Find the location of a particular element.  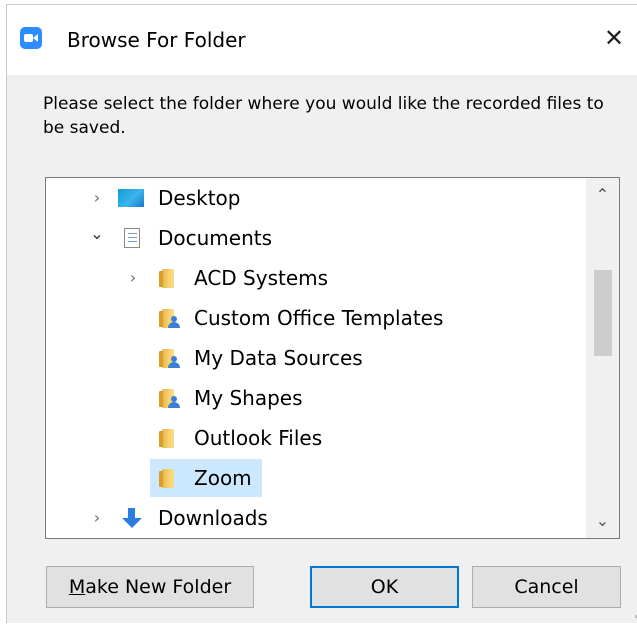

tree-item-zoom: Zoom is located at coordinates (316, 478).